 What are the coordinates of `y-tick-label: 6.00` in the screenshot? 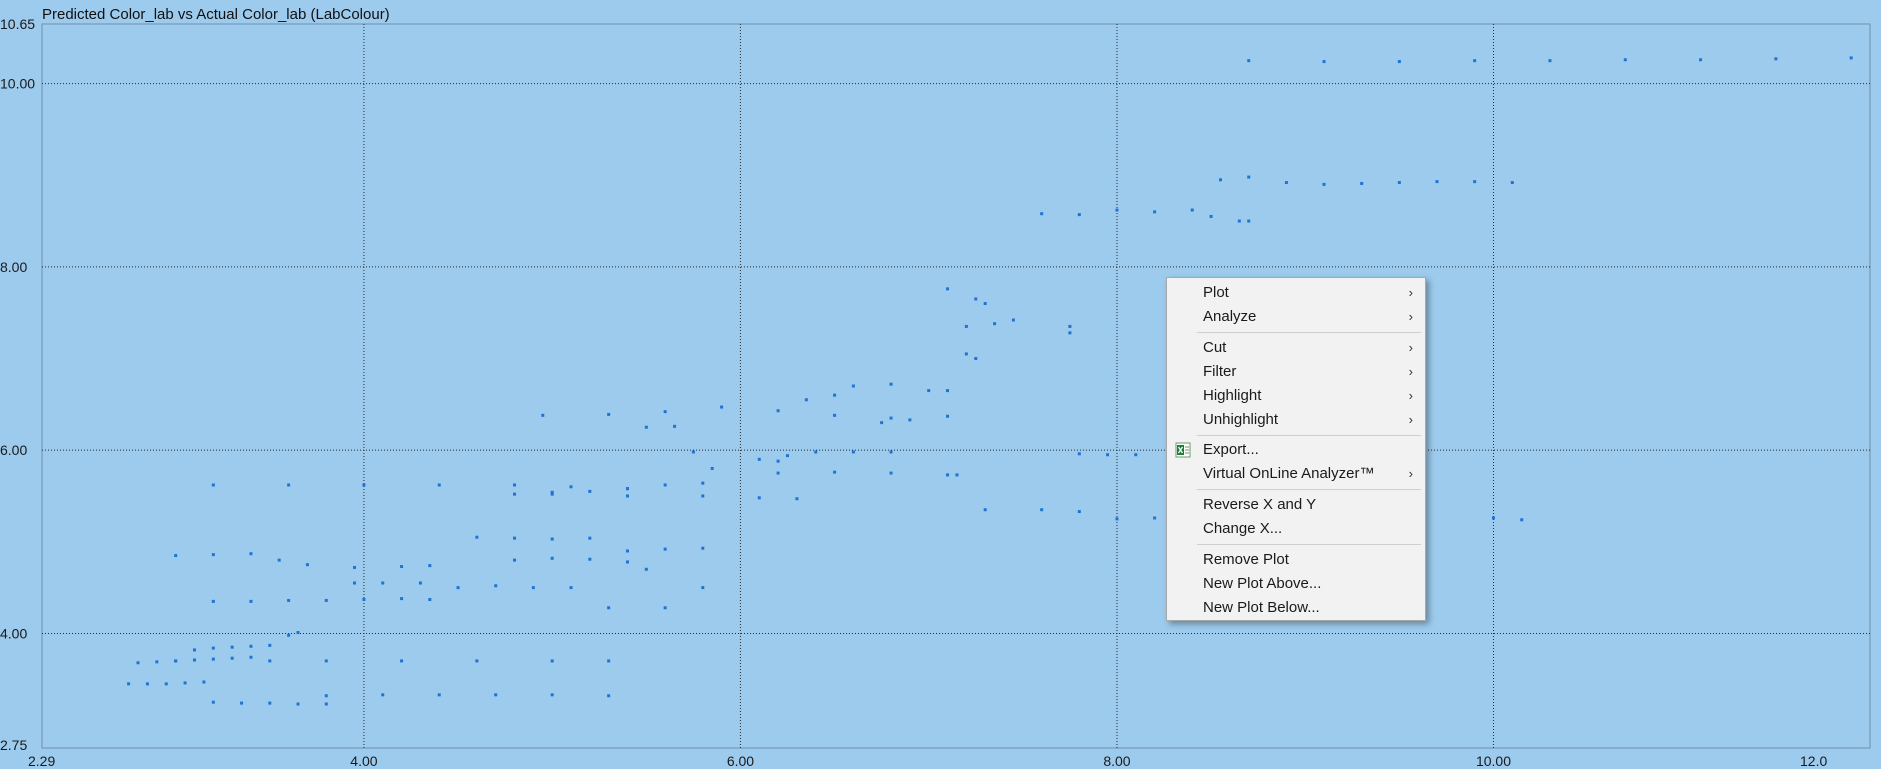 It's located at (13, 450).